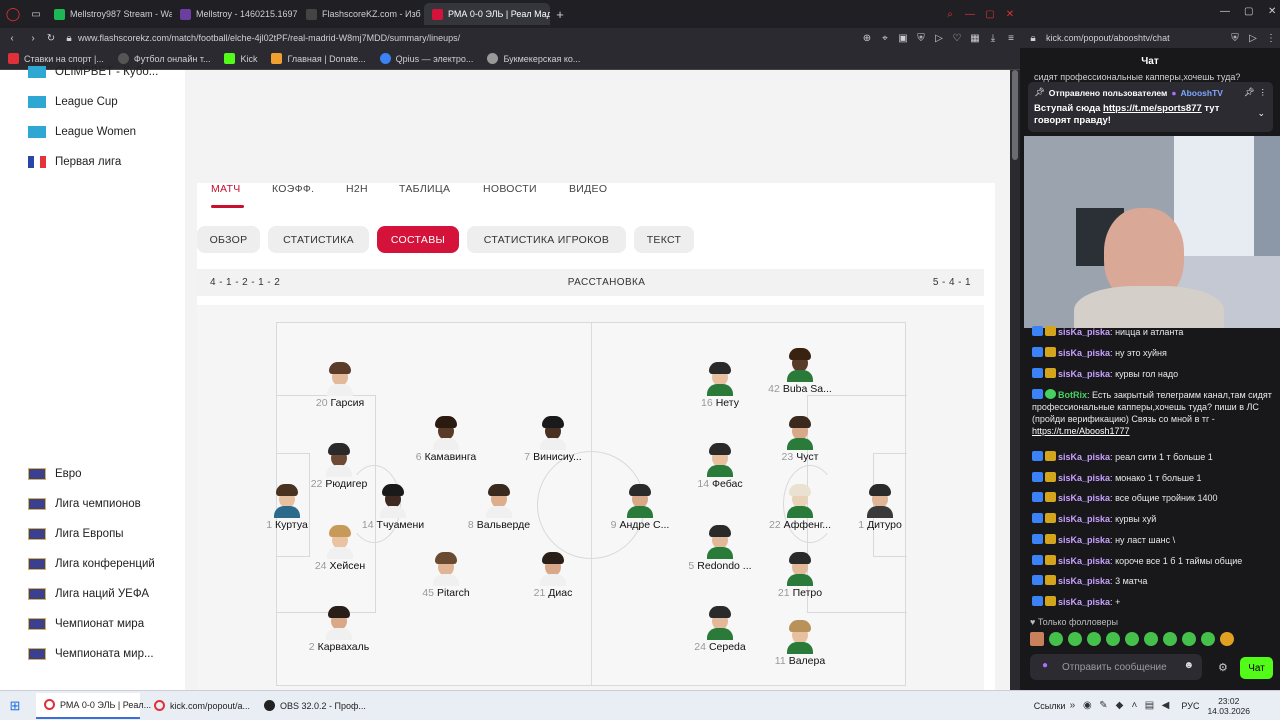 This screenshot has height=720, width=1280. Describe the element at coordinates (1223, 667) in the screenshot. I see `settings-icon: ⚙` at that location.